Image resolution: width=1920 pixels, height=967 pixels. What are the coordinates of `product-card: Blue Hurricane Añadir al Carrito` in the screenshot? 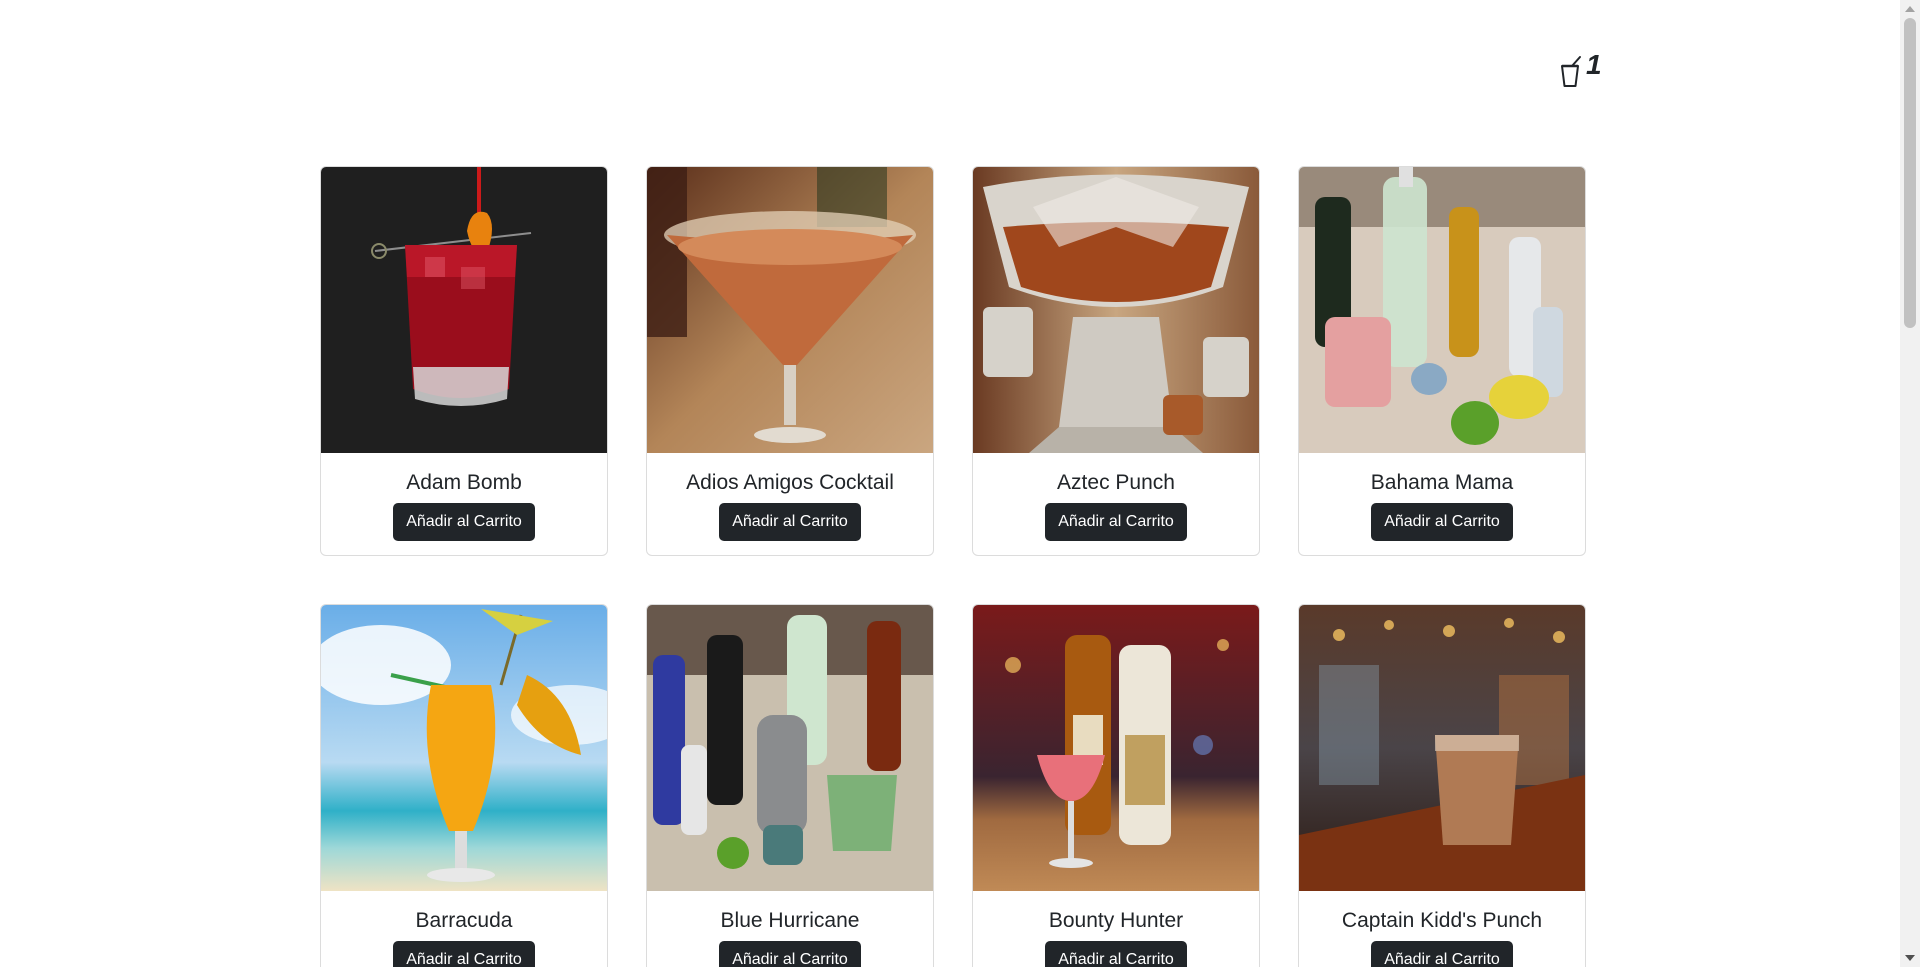 It's located at (790, 785).